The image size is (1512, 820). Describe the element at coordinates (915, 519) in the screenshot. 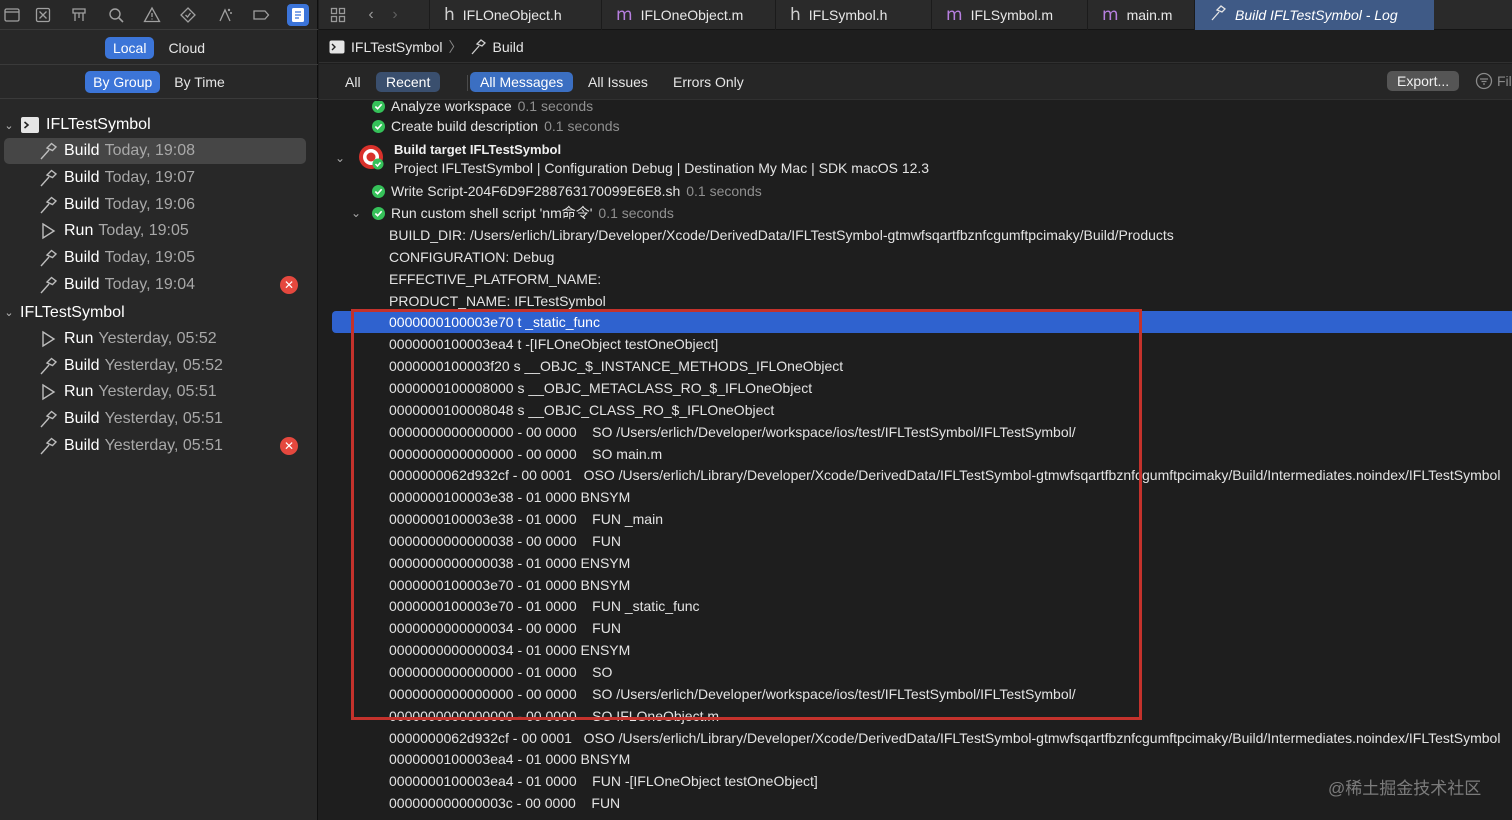

I see `log-output-line: 0000000100003e38 - 01 0000 FUN _main` at that location.